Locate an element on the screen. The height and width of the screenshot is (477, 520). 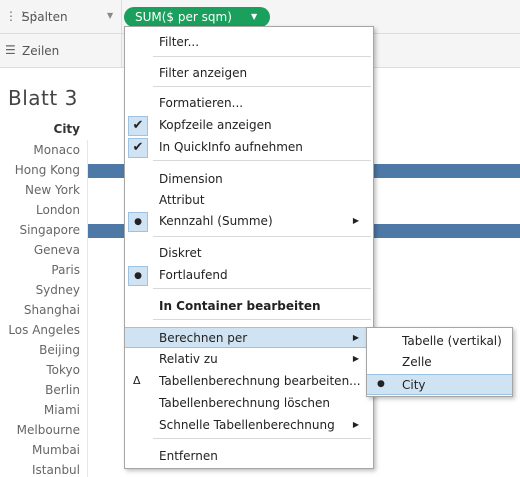
city-label-istanbul: Istanbul is located at coordinates (40, 470).